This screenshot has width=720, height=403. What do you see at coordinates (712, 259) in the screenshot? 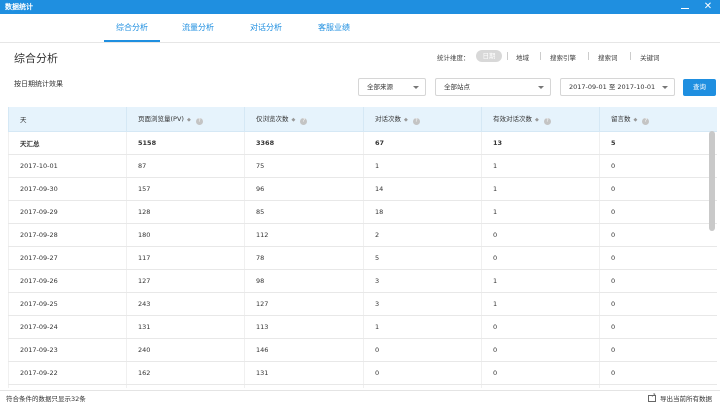
I see `table-scrollbar` at bounding box center [712, 259].